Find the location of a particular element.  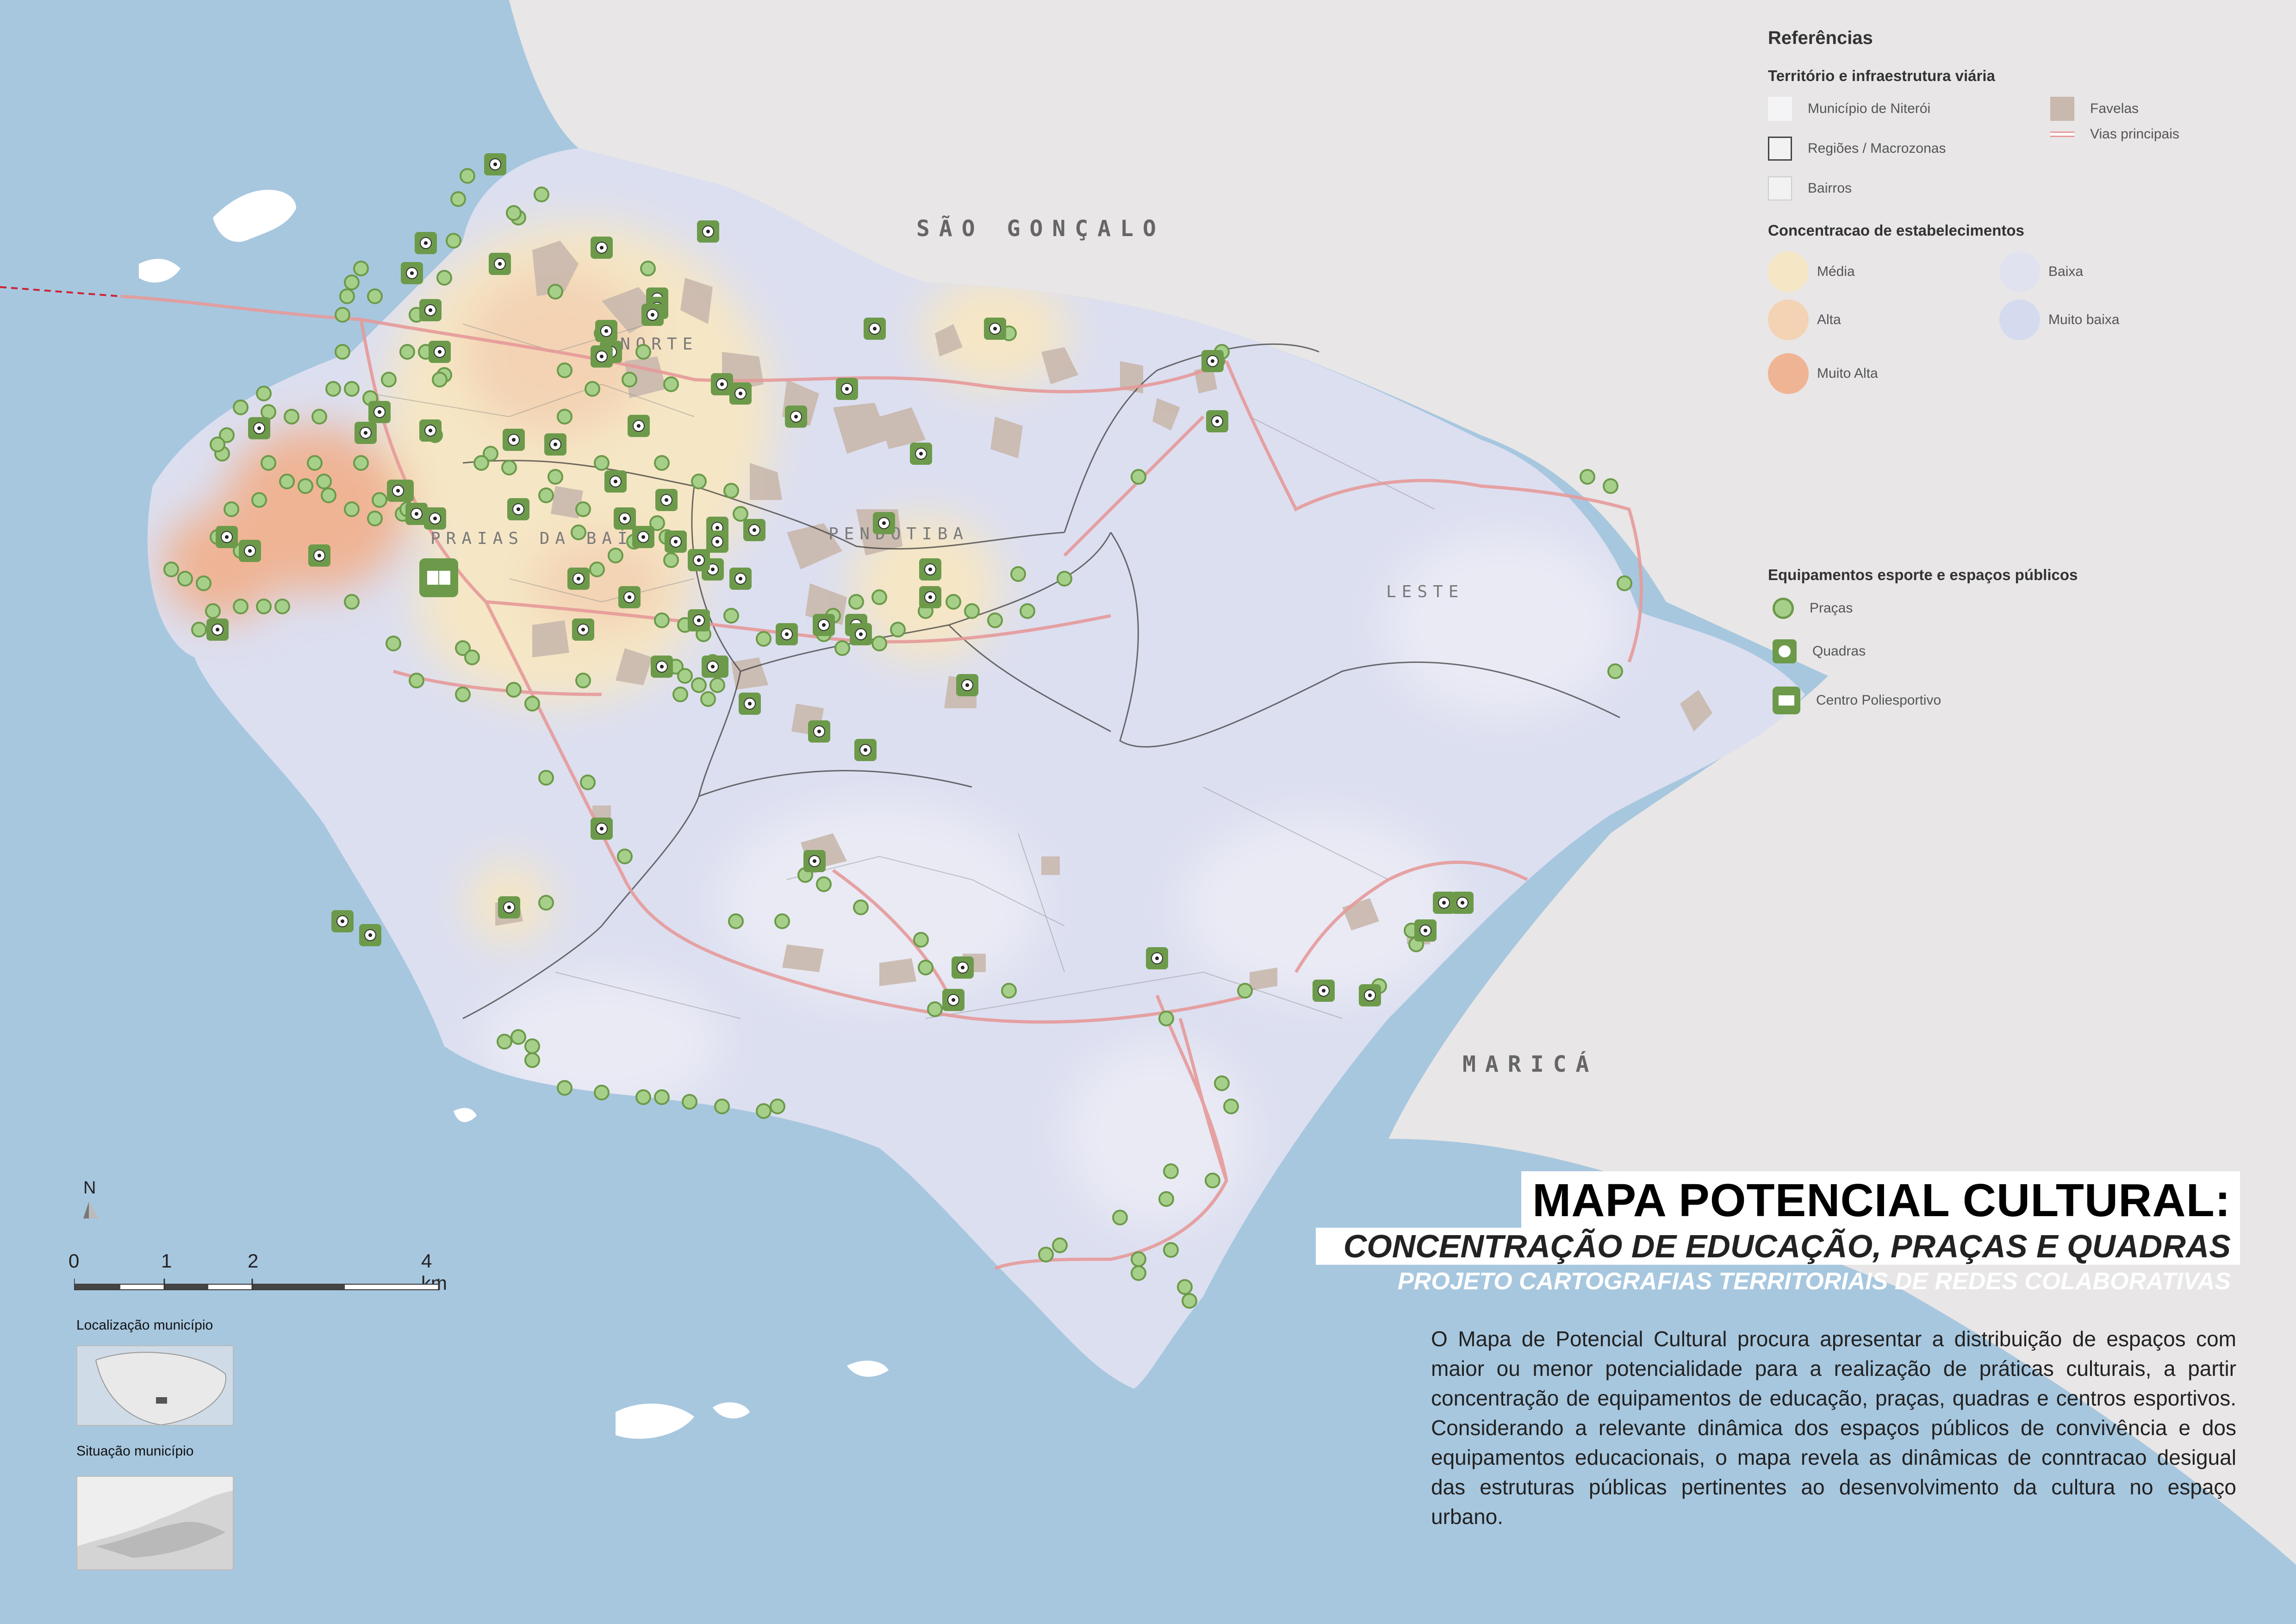

legend-item-muito-baixa: Muito baixa is located at coordinates (2059, 320).